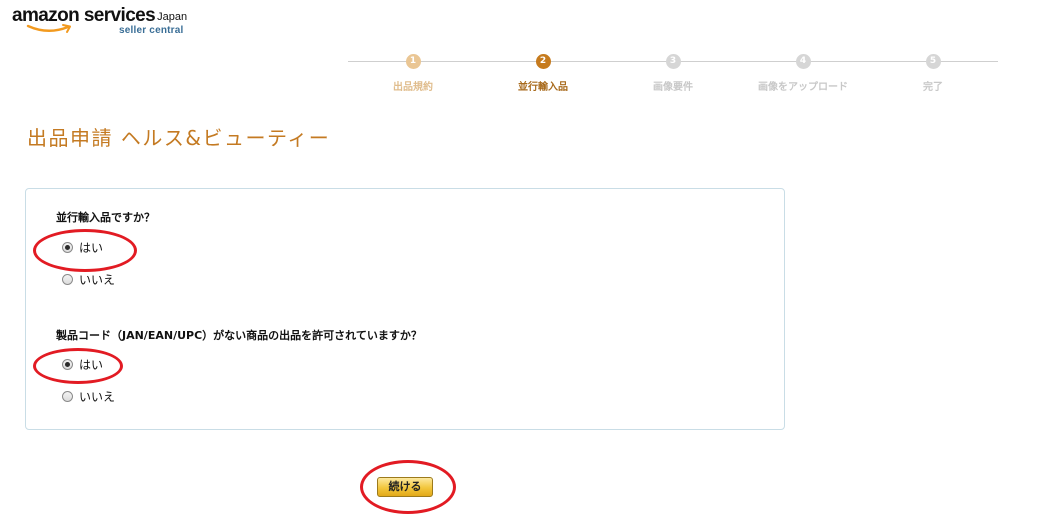 The image size is (1038, 532). Describe the element at coordinates (933, 73) in the screenshot. I see `step-5: 5 完了` at that location.